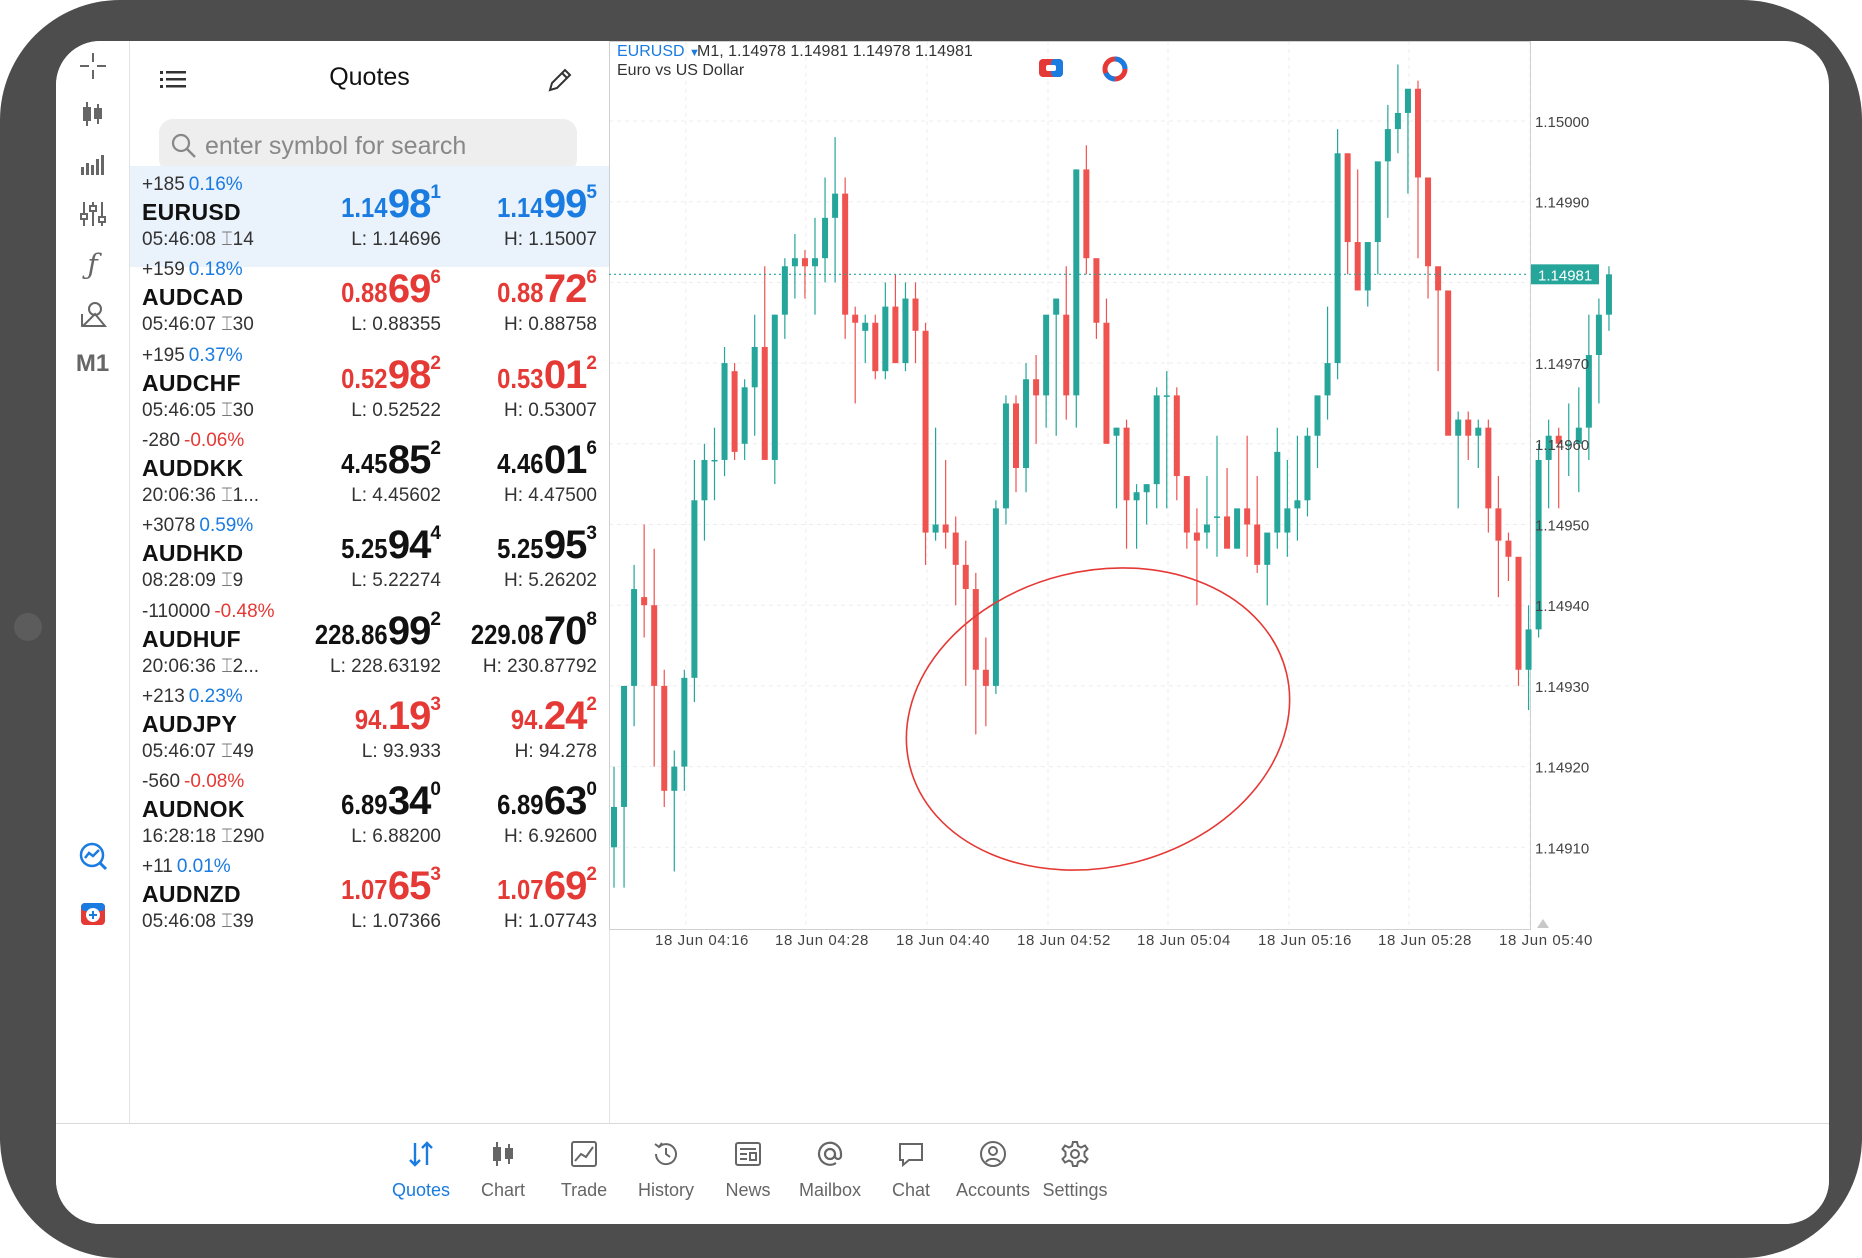  Describe the element at coordinates (822, 940) in the screenshot. I see `time-axis-label: 18 Jun 04:28` at that location.